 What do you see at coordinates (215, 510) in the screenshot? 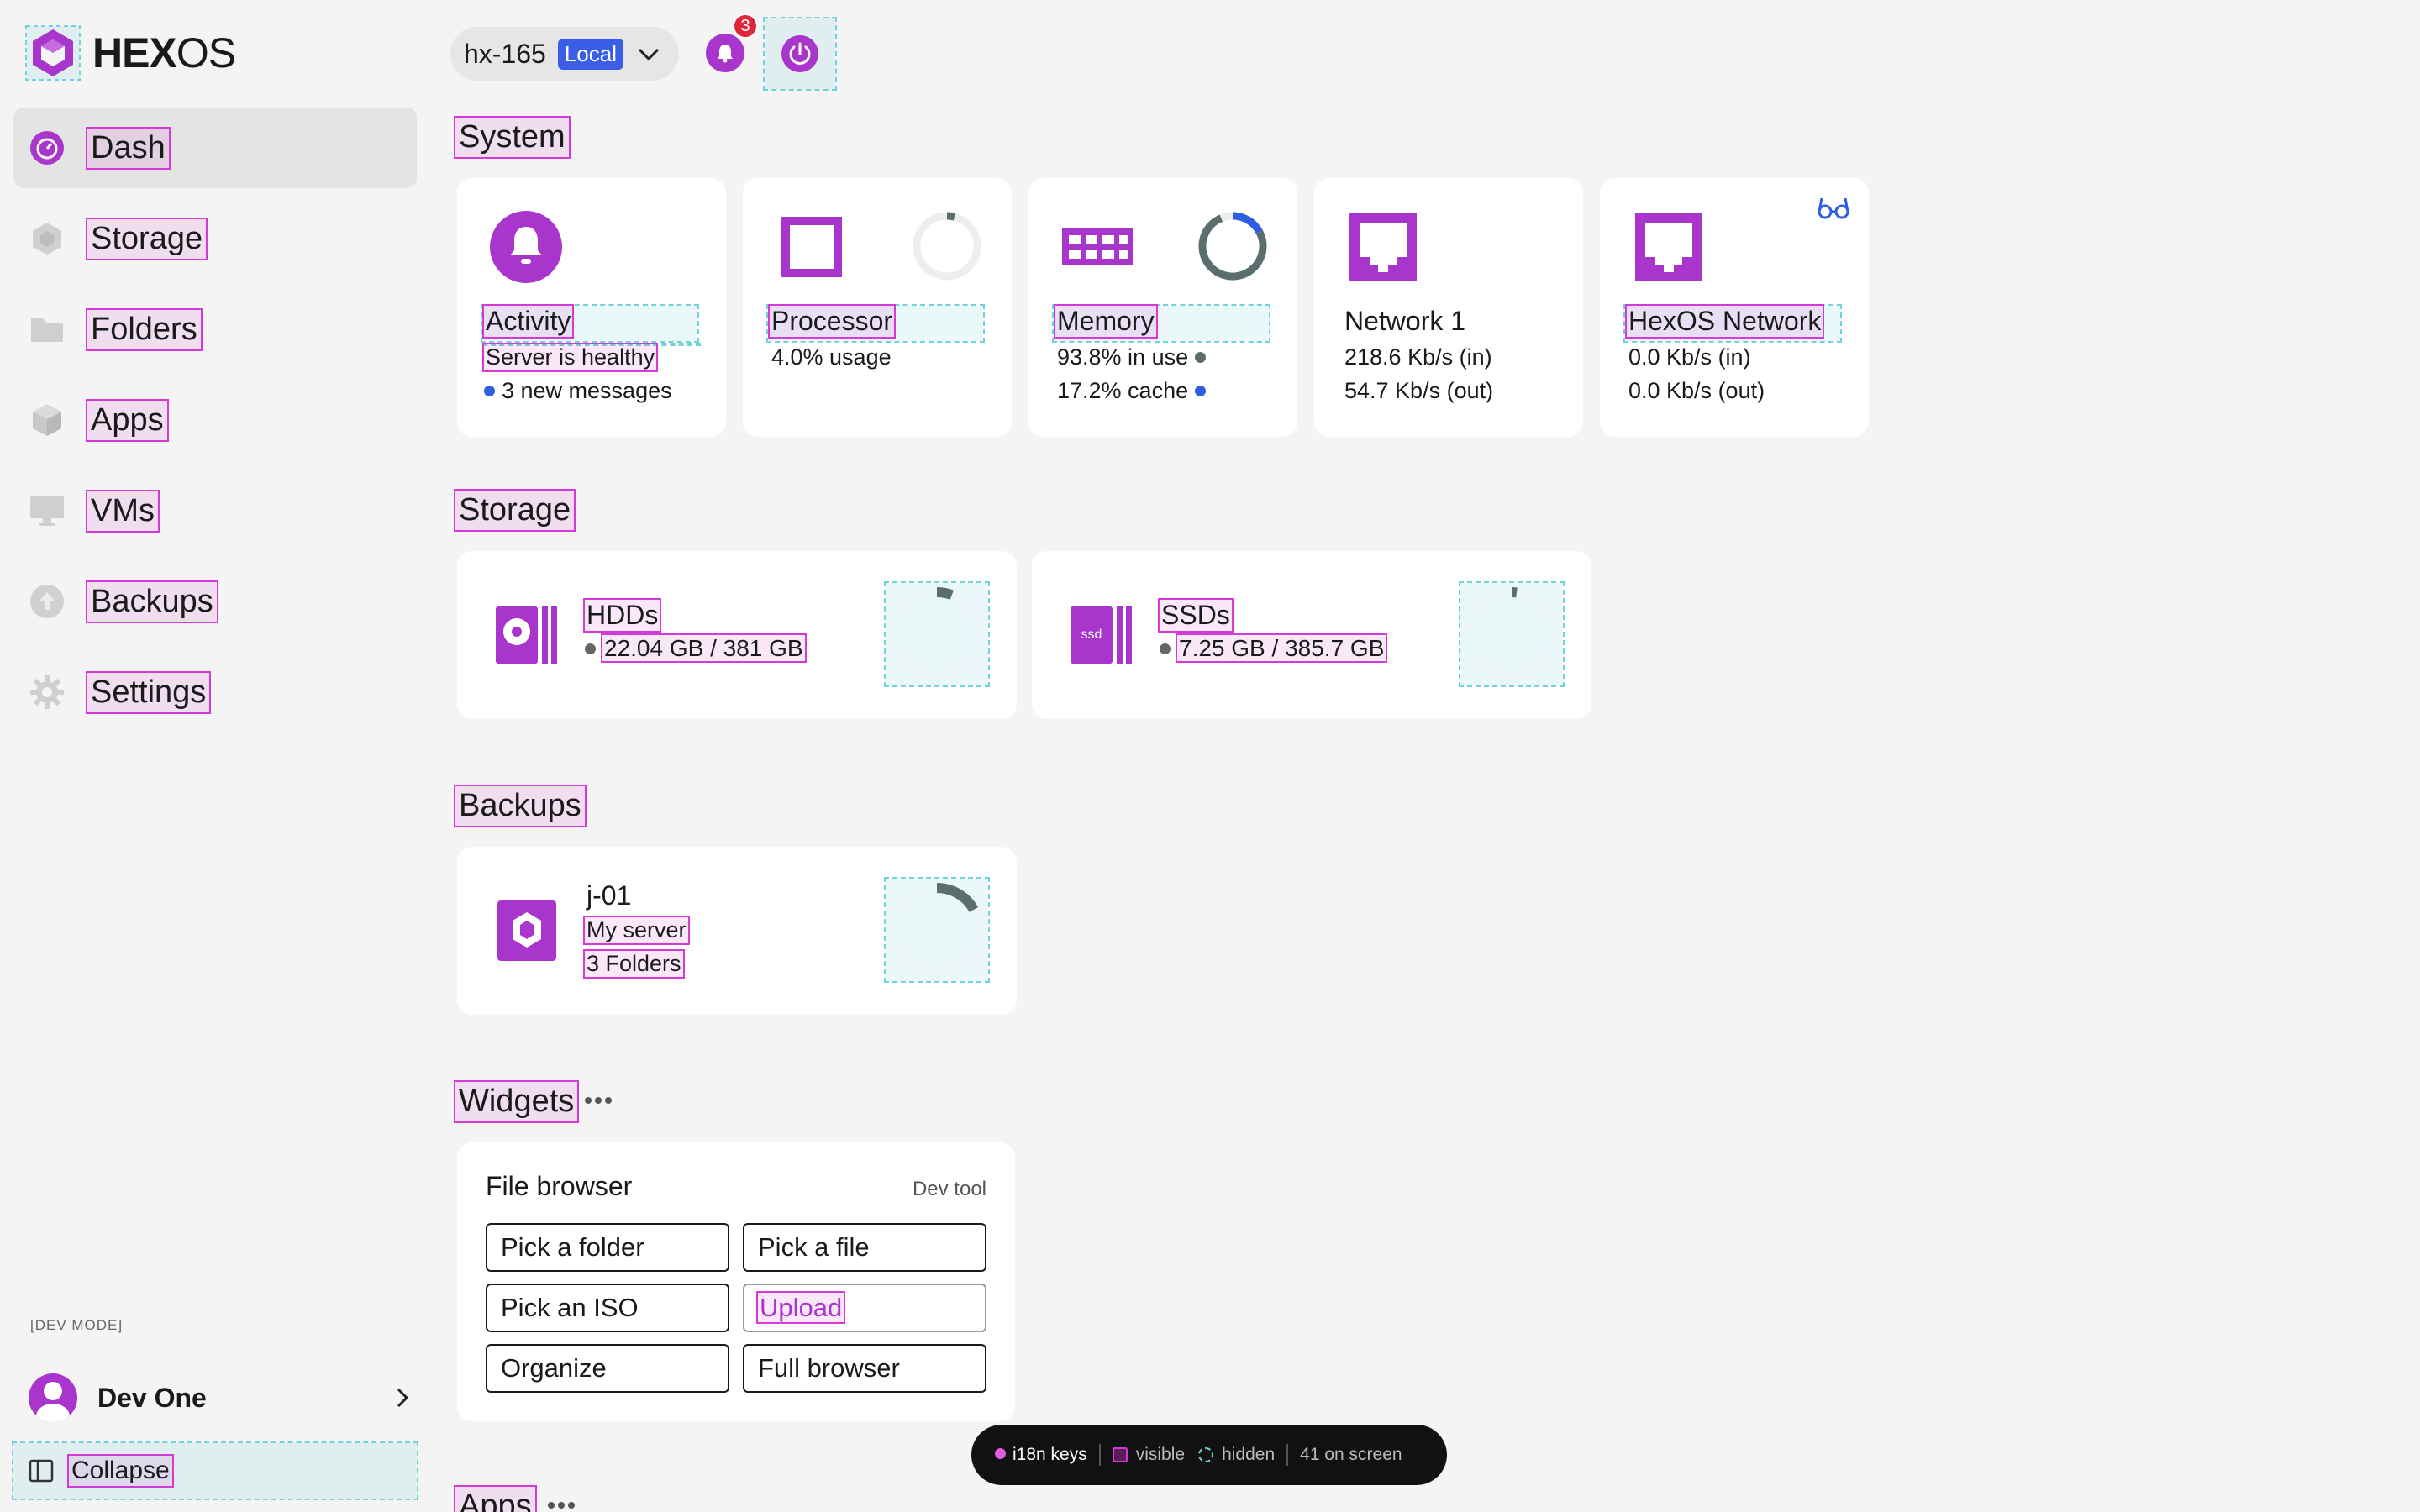
I see `sidebar-item-vms: VMs` at bounding box center [215, 510].